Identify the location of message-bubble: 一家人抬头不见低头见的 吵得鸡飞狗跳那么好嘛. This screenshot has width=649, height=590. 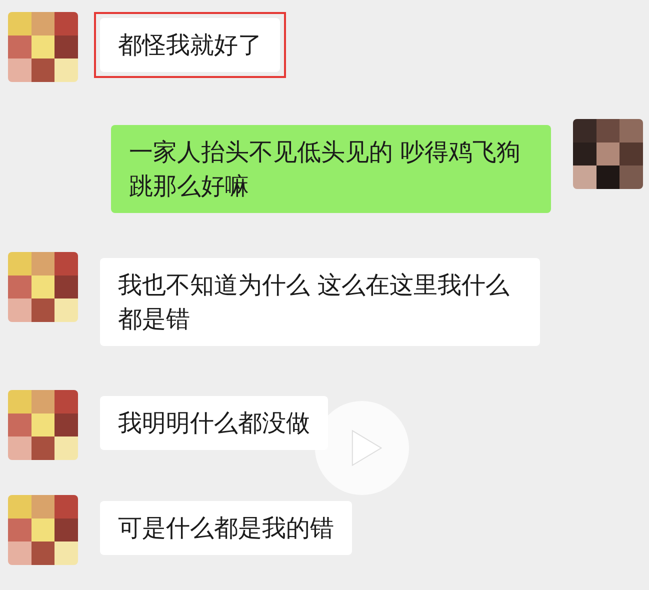
(331, 169).